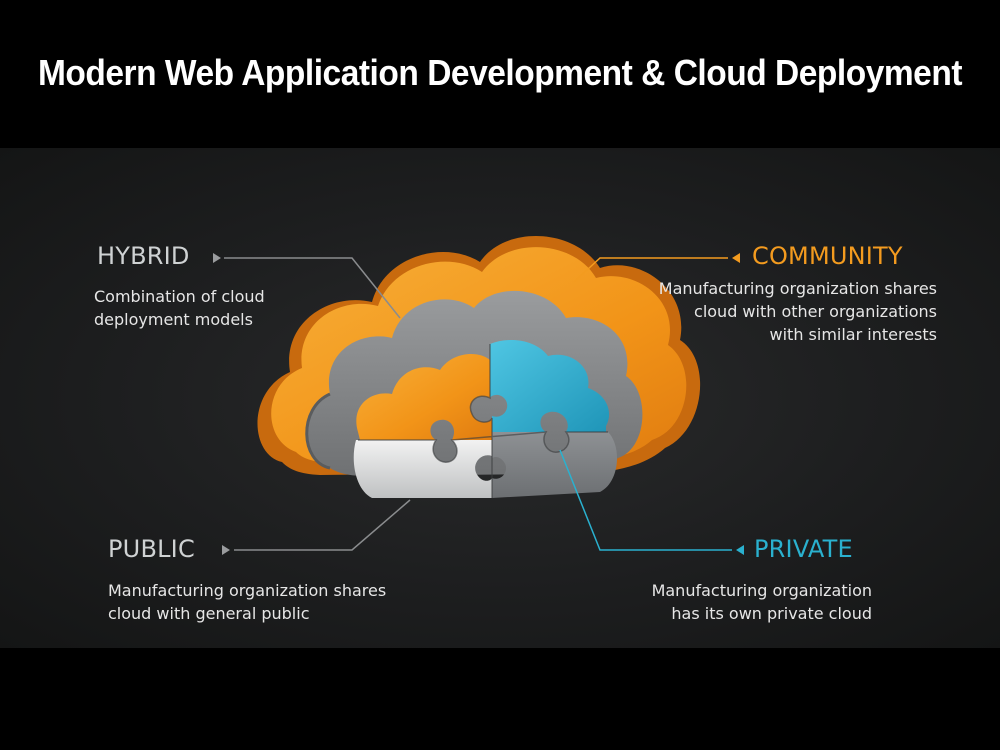  I want to click on community-description-line: Manufacturing organization shares, so click(797, 288).